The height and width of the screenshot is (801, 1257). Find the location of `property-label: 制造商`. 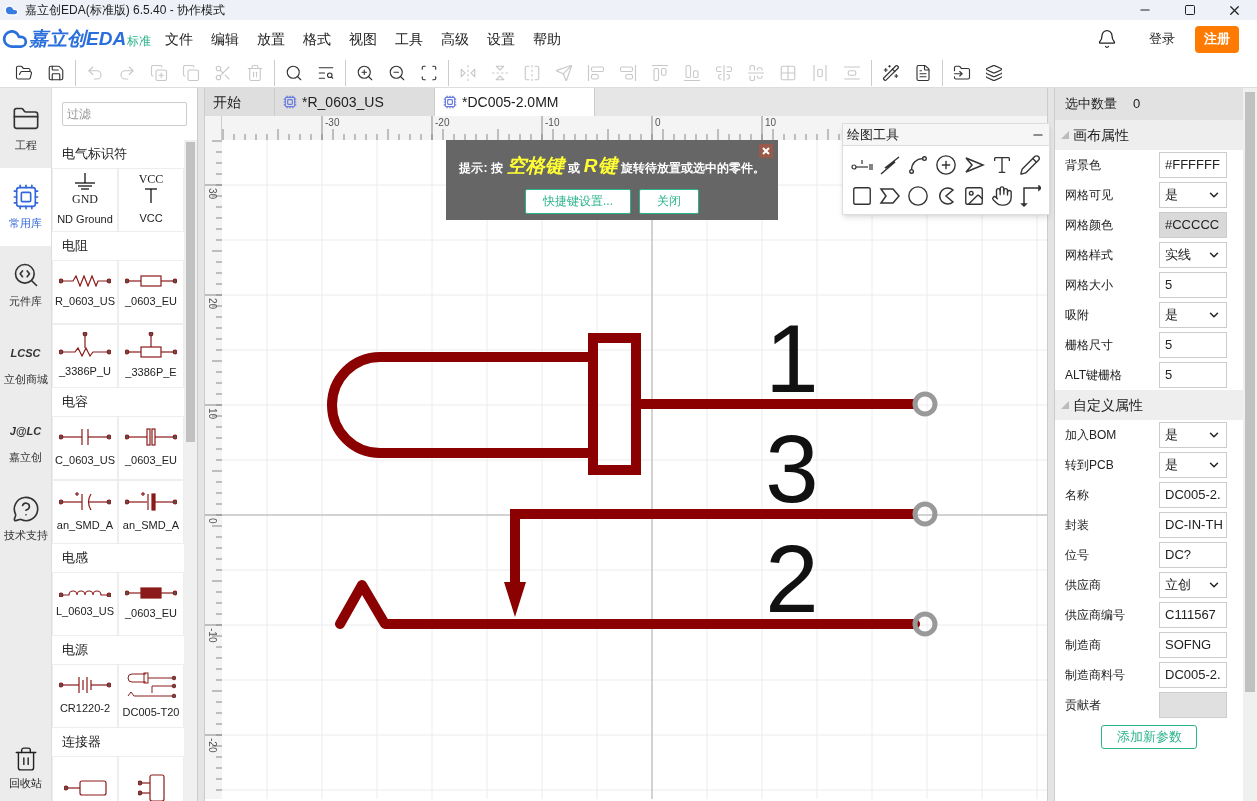

property-label: 制造商 is located at coordinates (1083, 645).